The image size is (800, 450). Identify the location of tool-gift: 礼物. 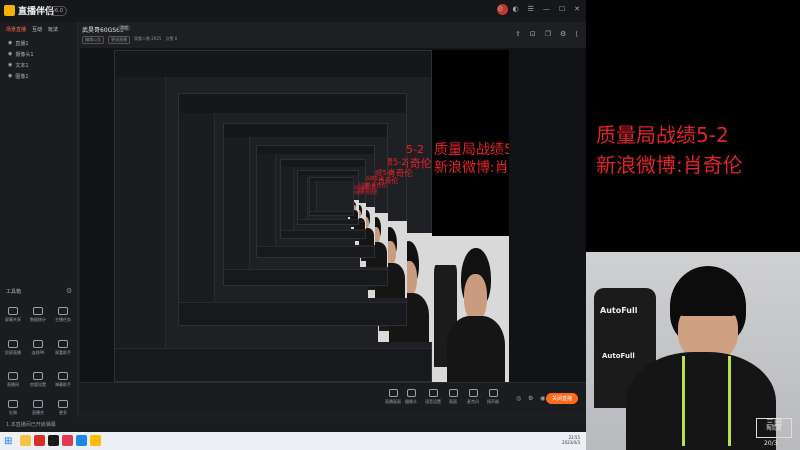
(13, 408).